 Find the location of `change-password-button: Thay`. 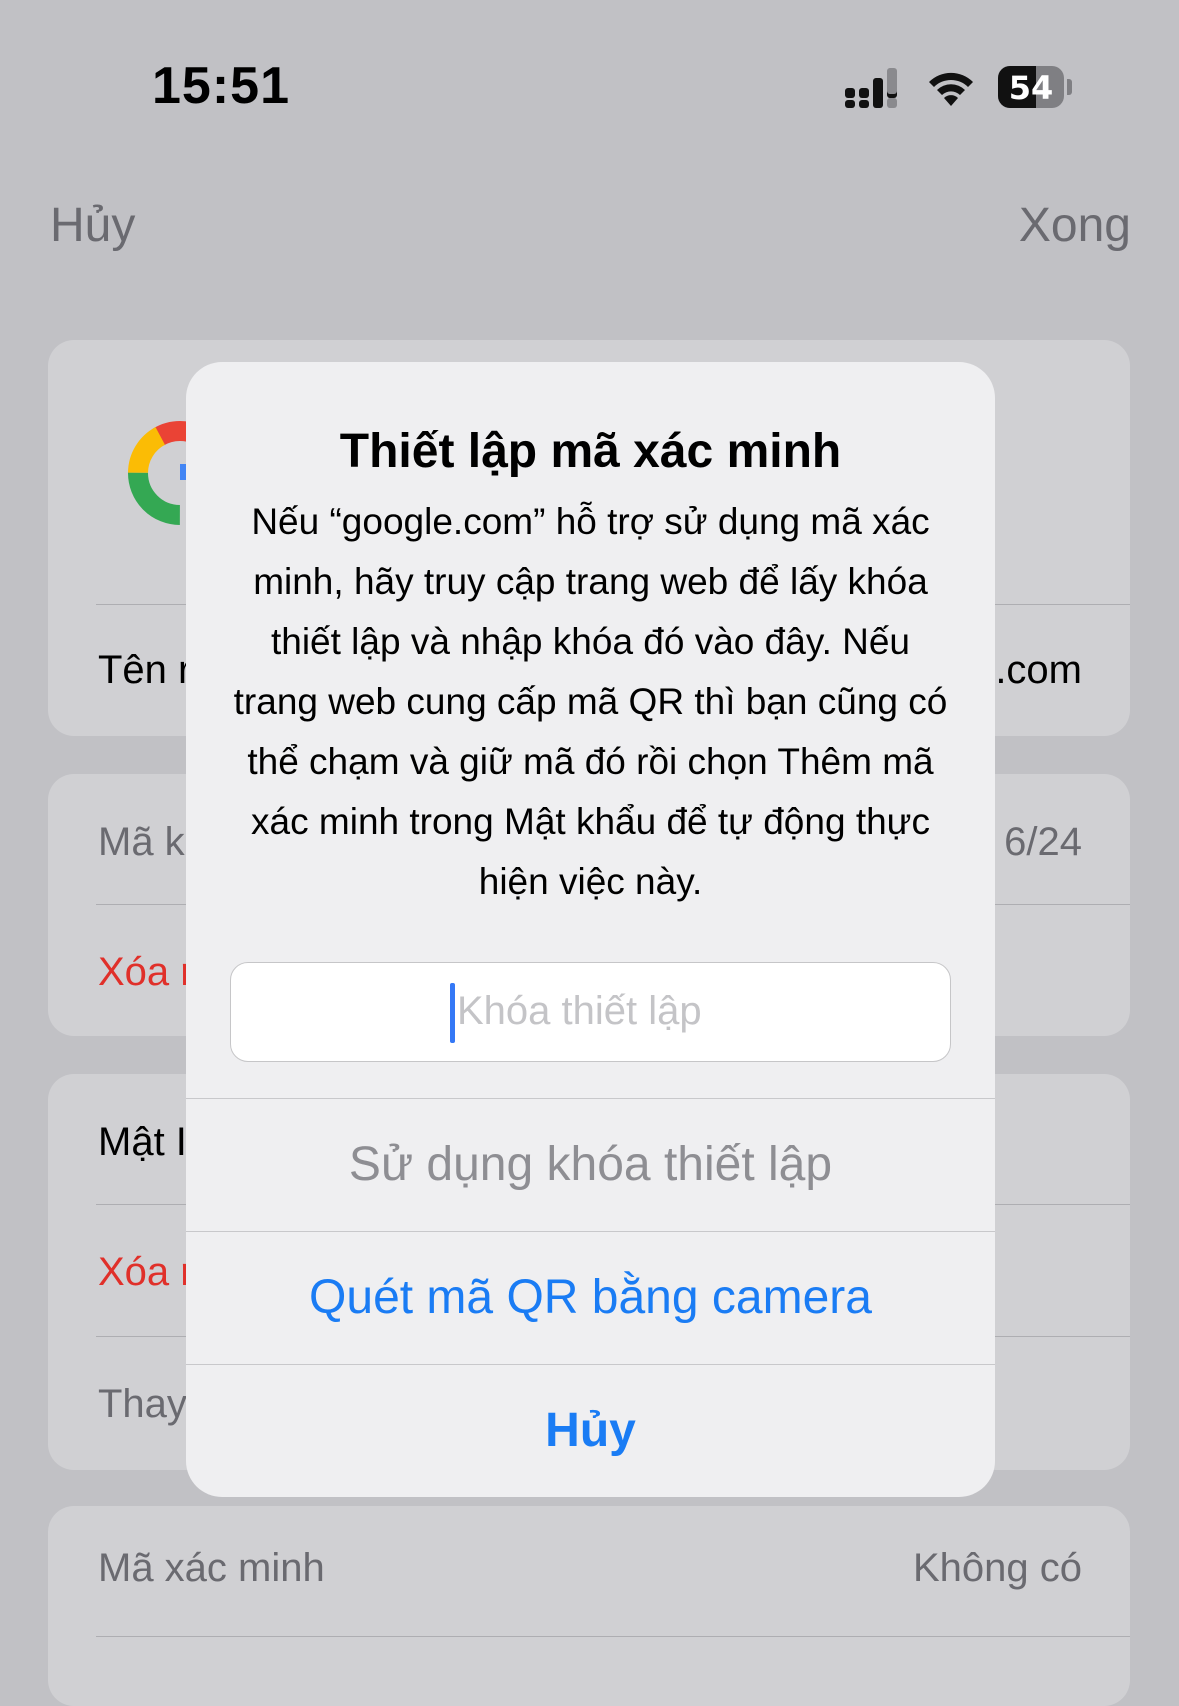

change-password-button: Thay is located at coordinates (142, 1404).